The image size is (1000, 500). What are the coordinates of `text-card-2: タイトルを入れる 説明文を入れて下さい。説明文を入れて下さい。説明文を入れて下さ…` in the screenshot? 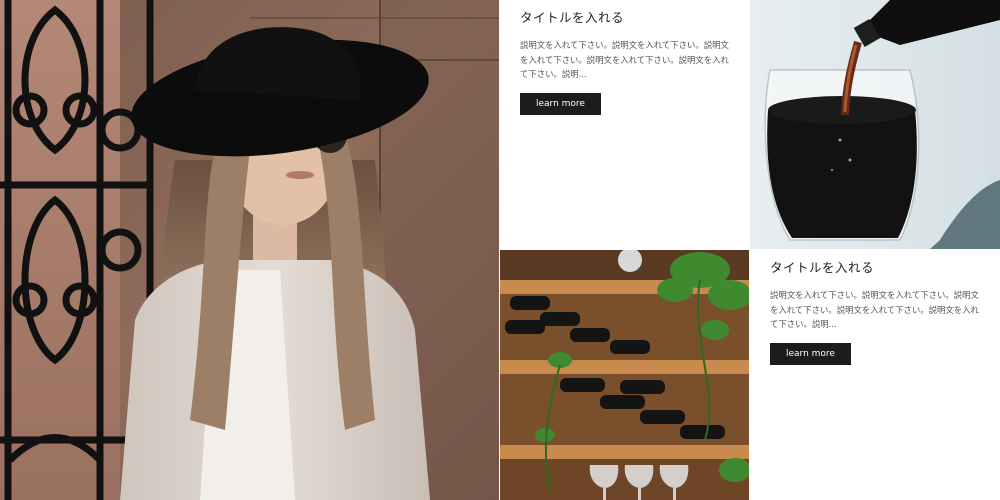 It's located at (875, 375).